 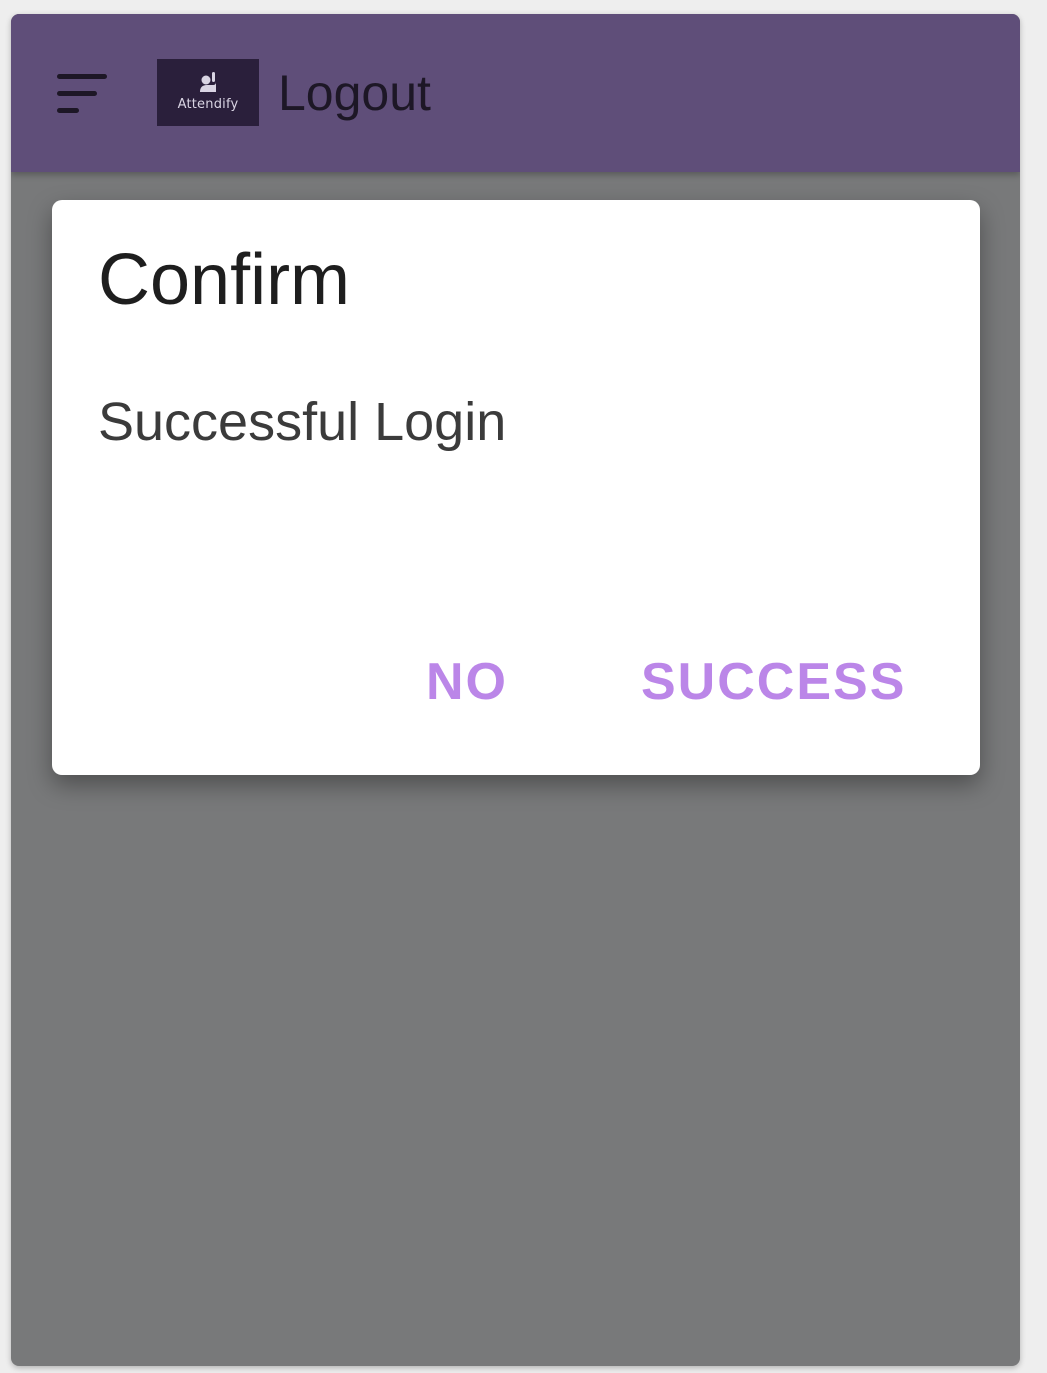 I want to click on menu-icon, so click(x=83, y=94).